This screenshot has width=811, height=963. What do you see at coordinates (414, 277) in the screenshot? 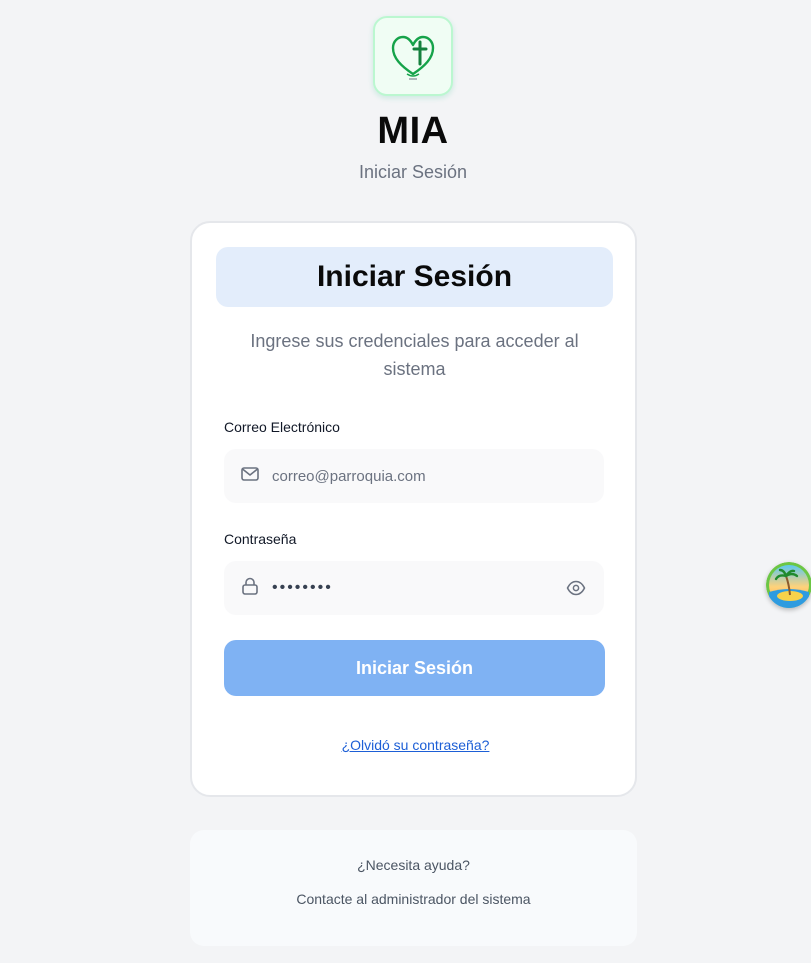
I see `card-heading: Iniciar Sesión` at bounding box center [414, 277].